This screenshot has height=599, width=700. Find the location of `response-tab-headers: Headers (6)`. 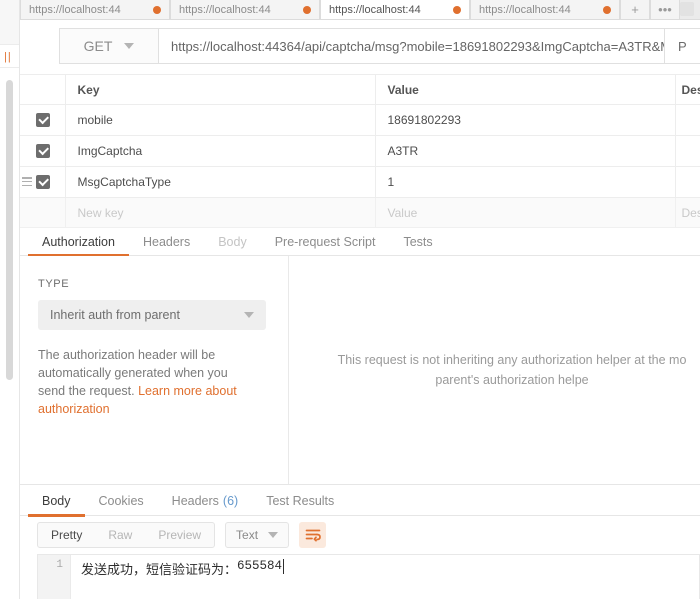

response-tab-headers: Headers (6) is located at coordinates (205, 500).